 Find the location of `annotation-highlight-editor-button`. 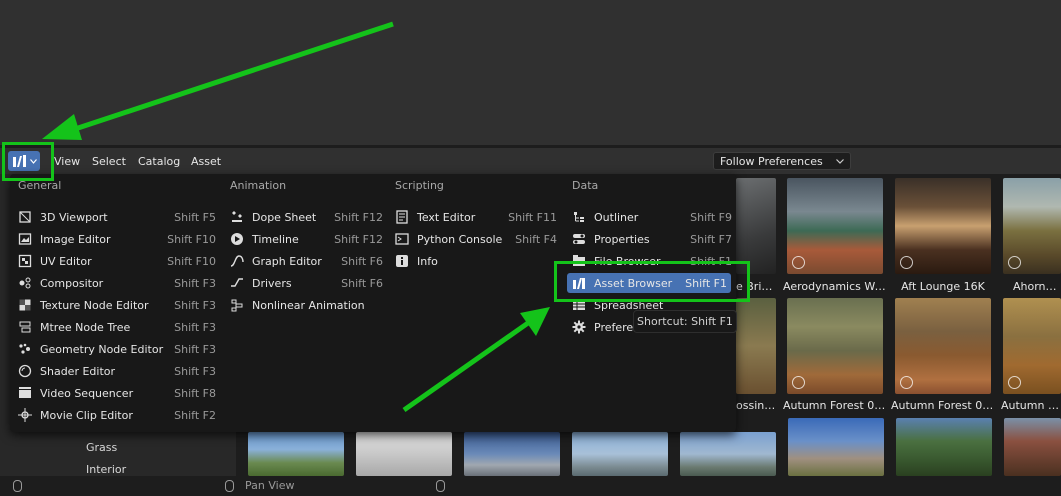

annotation-highlight-editor-button is located at coordinates (28, 161).